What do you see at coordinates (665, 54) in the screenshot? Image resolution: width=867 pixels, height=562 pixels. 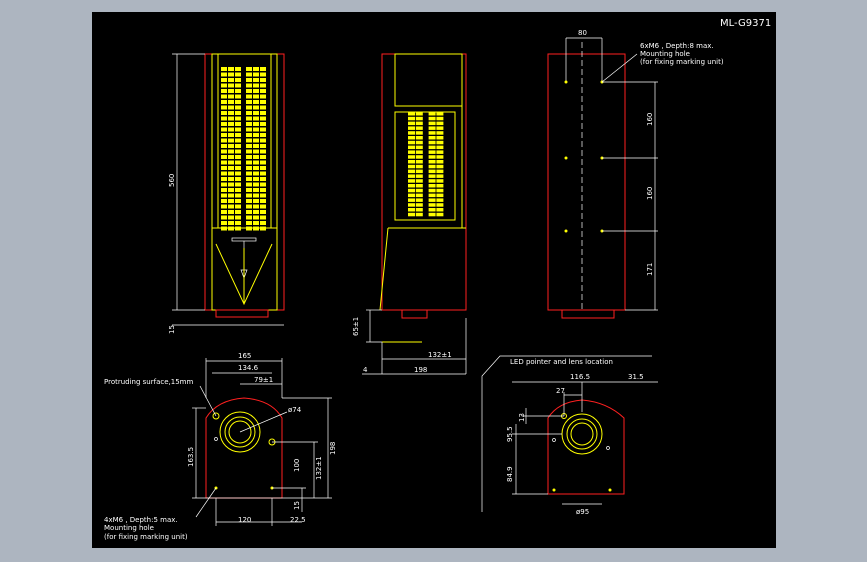 I see `label-mount-top-2: Mounting hole` at bounding box center [665, 54].